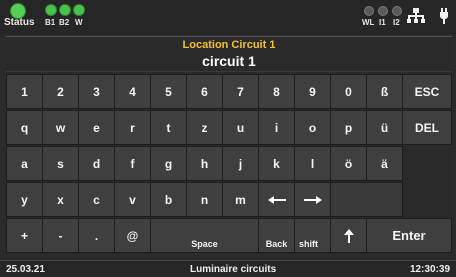  Describe the element at coordinates (204, 235) in the screenshot. I see `space-button: Space` at that location.